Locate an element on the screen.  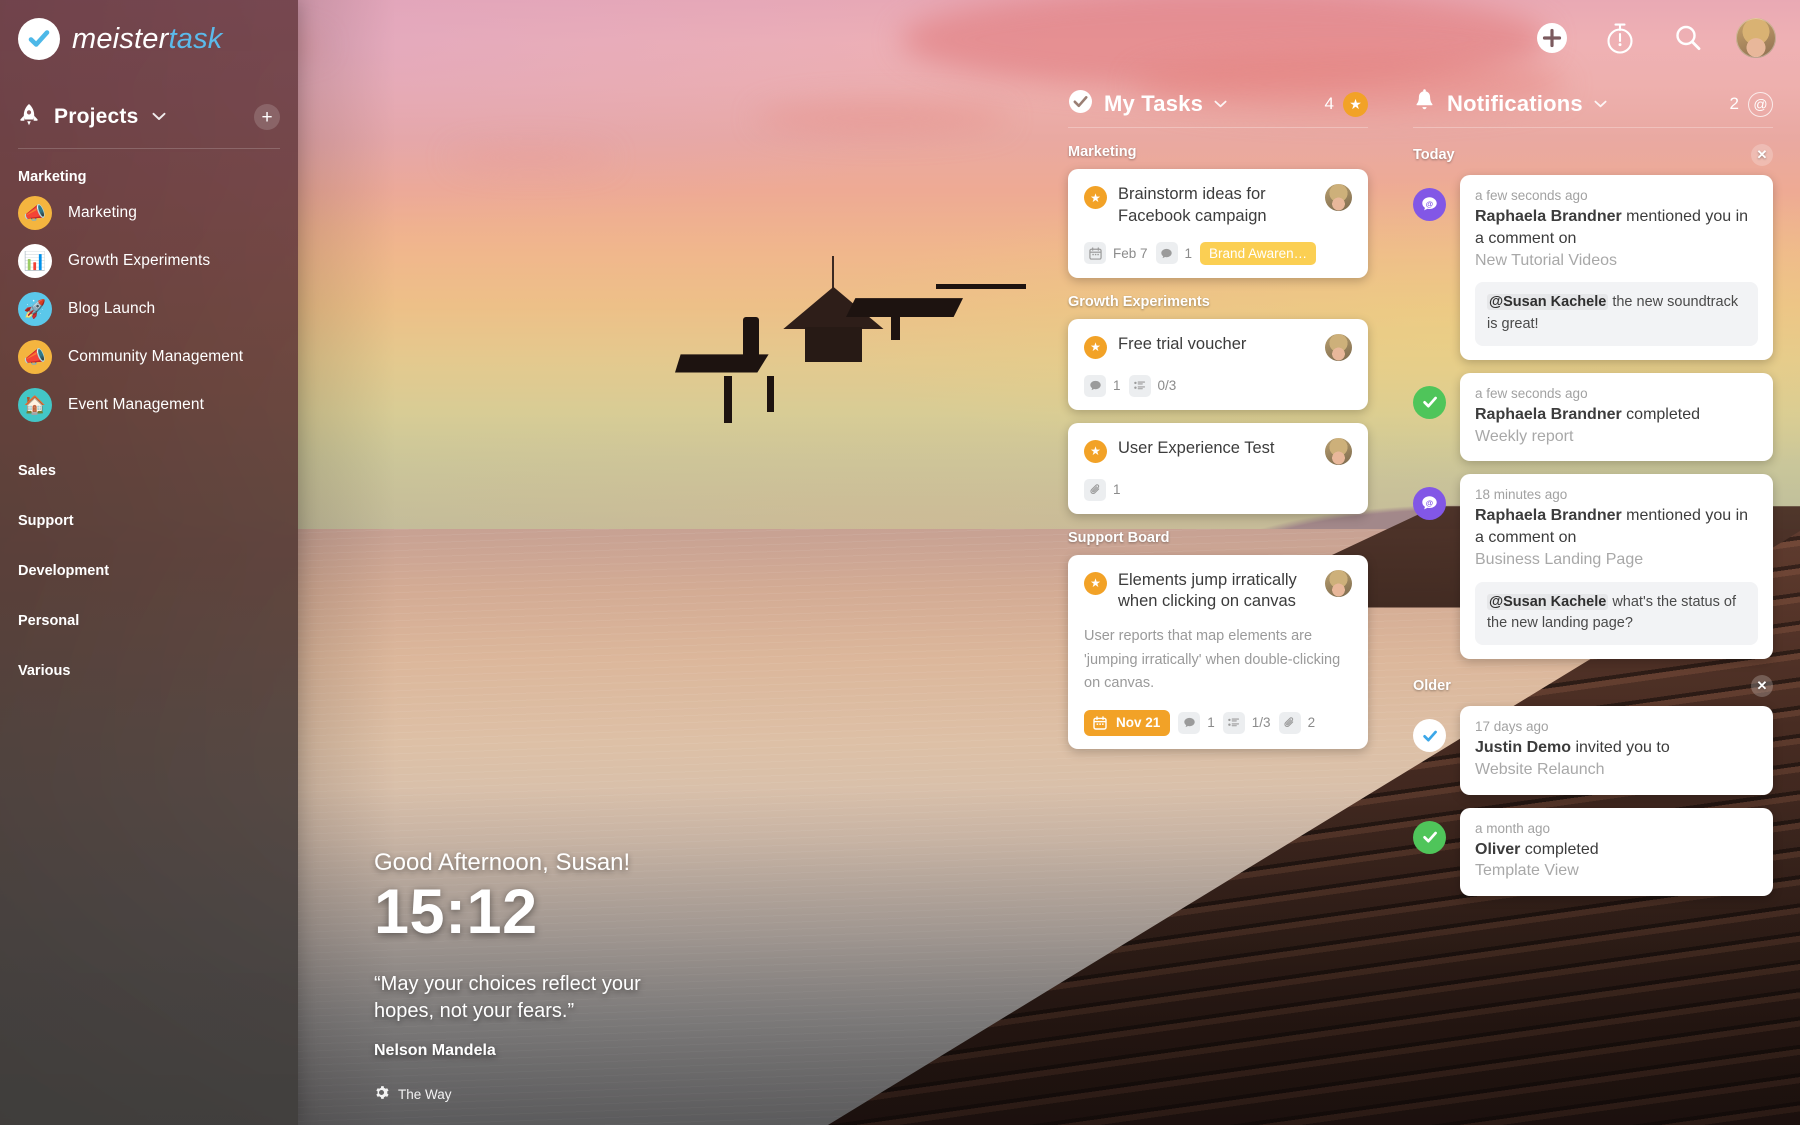
my-tasks-rule is located at coordinates (1218, 127).